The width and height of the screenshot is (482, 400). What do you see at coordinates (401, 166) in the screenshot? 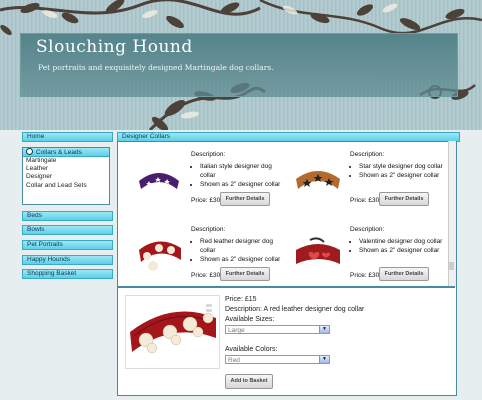
I see `feature-item: Star style designer dog collar` at bounding box center [401, 166].